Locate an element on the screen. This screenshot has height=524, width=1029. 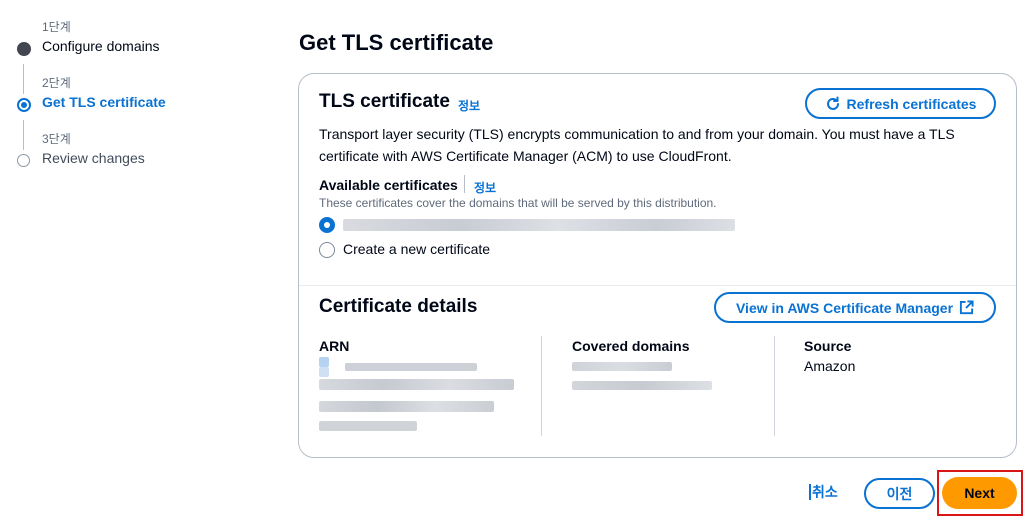
step-current-icon is located at coordinates (24, 105).